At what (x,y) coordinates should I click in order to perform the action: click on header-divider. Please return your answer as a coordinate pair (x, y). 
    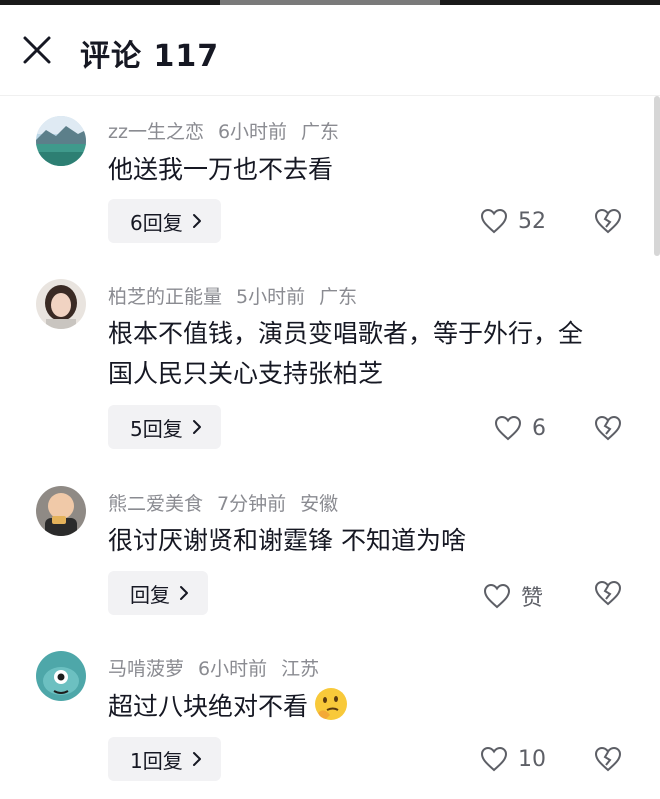
    Looking at the image, I should click on (330, 95).